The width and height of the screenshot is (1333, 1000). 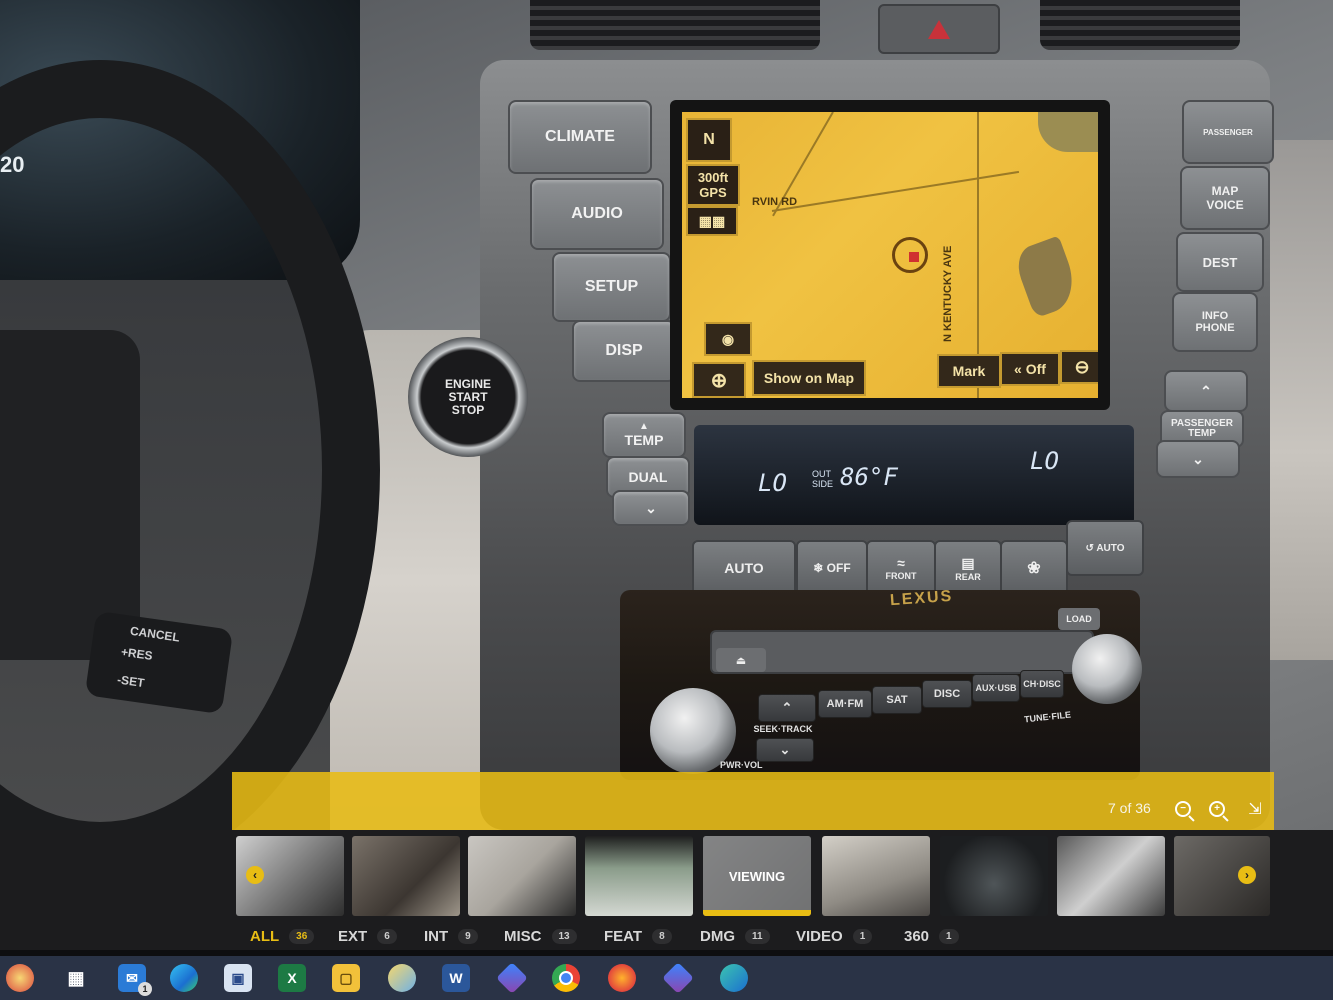 What do you see at coordinates (155, 634) in the screenshot?
I see `stalk-label: CANCEL` at bounding box center [155, 634].